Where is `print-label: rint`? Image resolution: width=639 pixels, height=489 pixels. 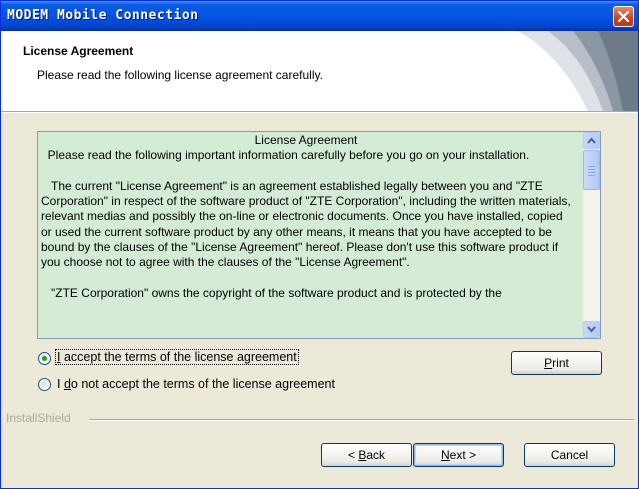
print-label: rint is located at coordinates (560, 363).